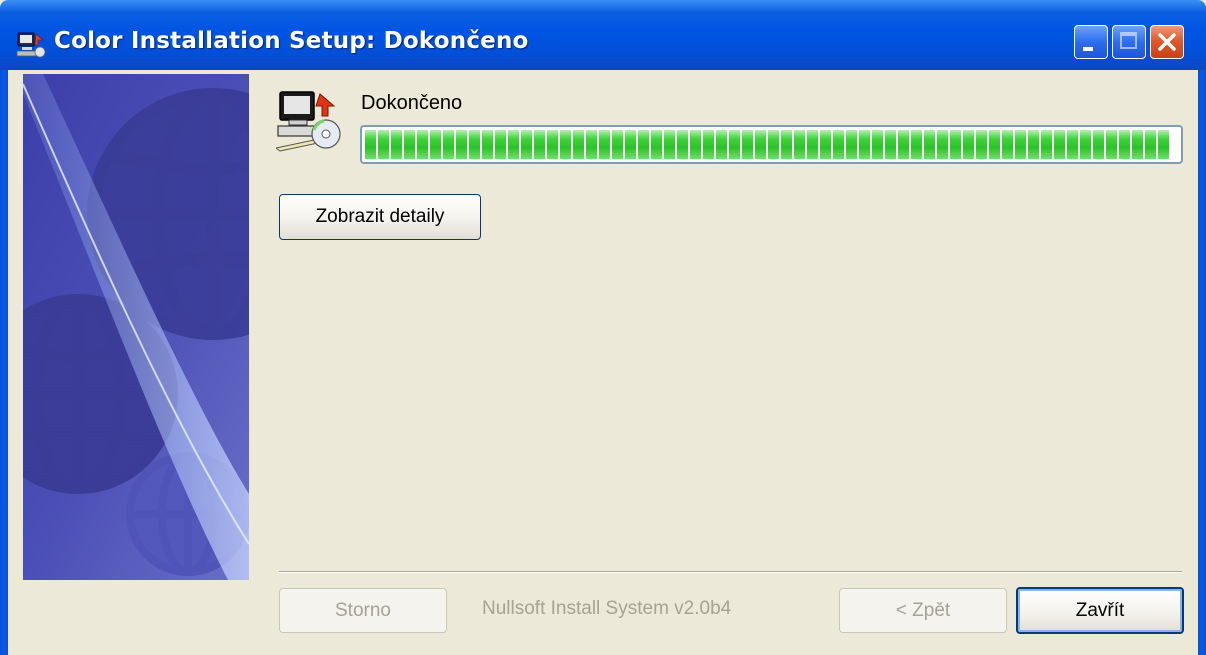 The height and width of the screenshot is (655, 1206). Describe the element at coordinates (291, 41) in the screenshot. I see `window-title: Color Installation Setup: Dokončeno` at that location.